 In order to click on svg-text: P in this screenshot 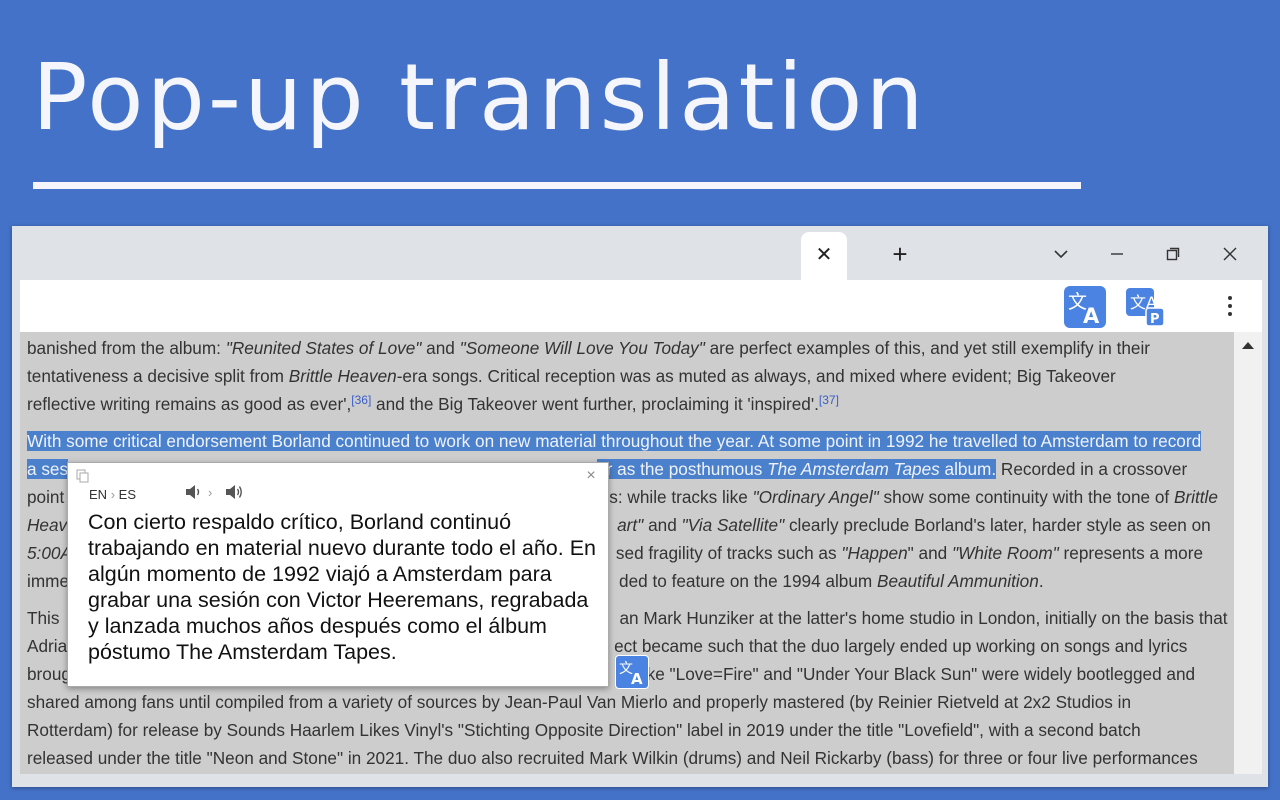, I will do `click(1155, 319)`.